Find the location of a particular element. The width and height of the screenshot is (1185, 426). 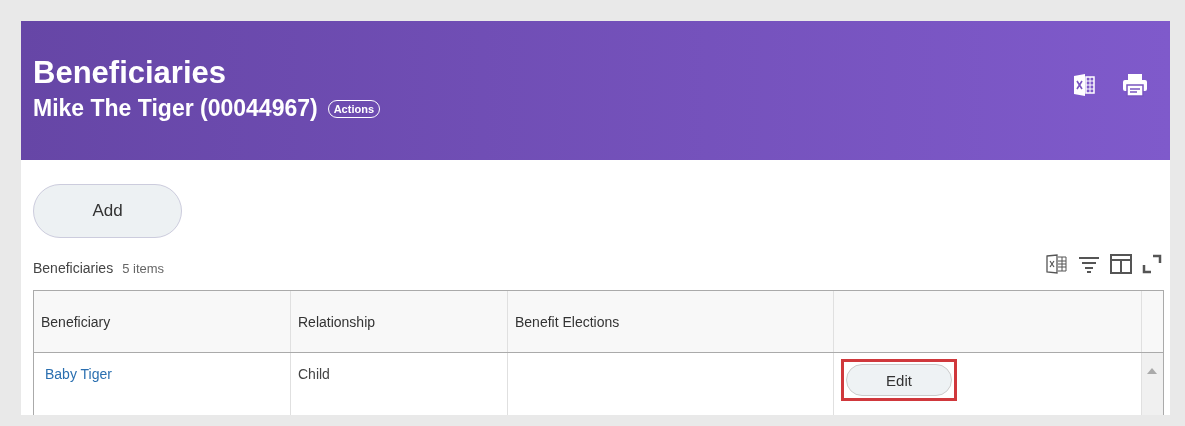

column-header: Beneficiary is located at coordinates (162, 321).